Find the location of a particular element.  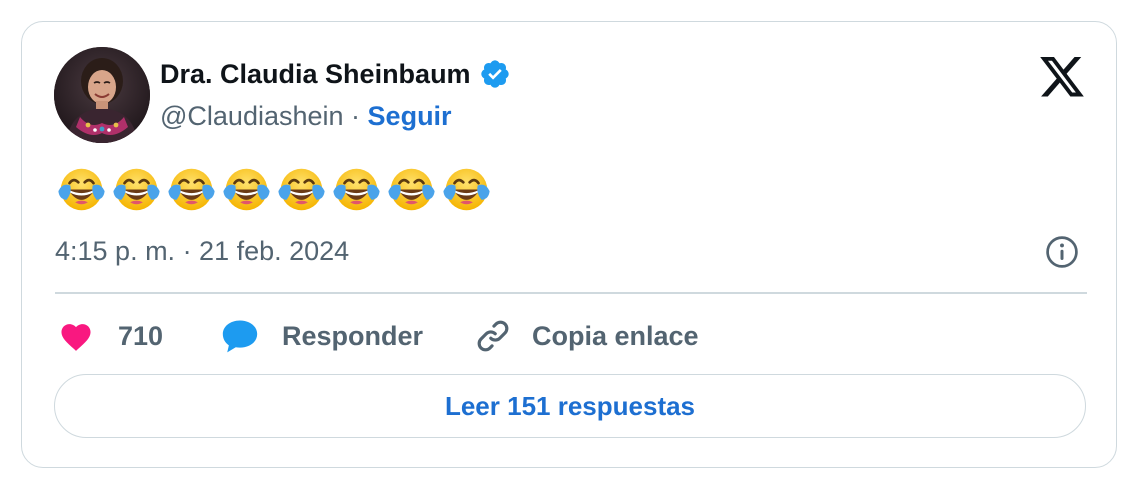

avatar is located at coordinates (102, 95).